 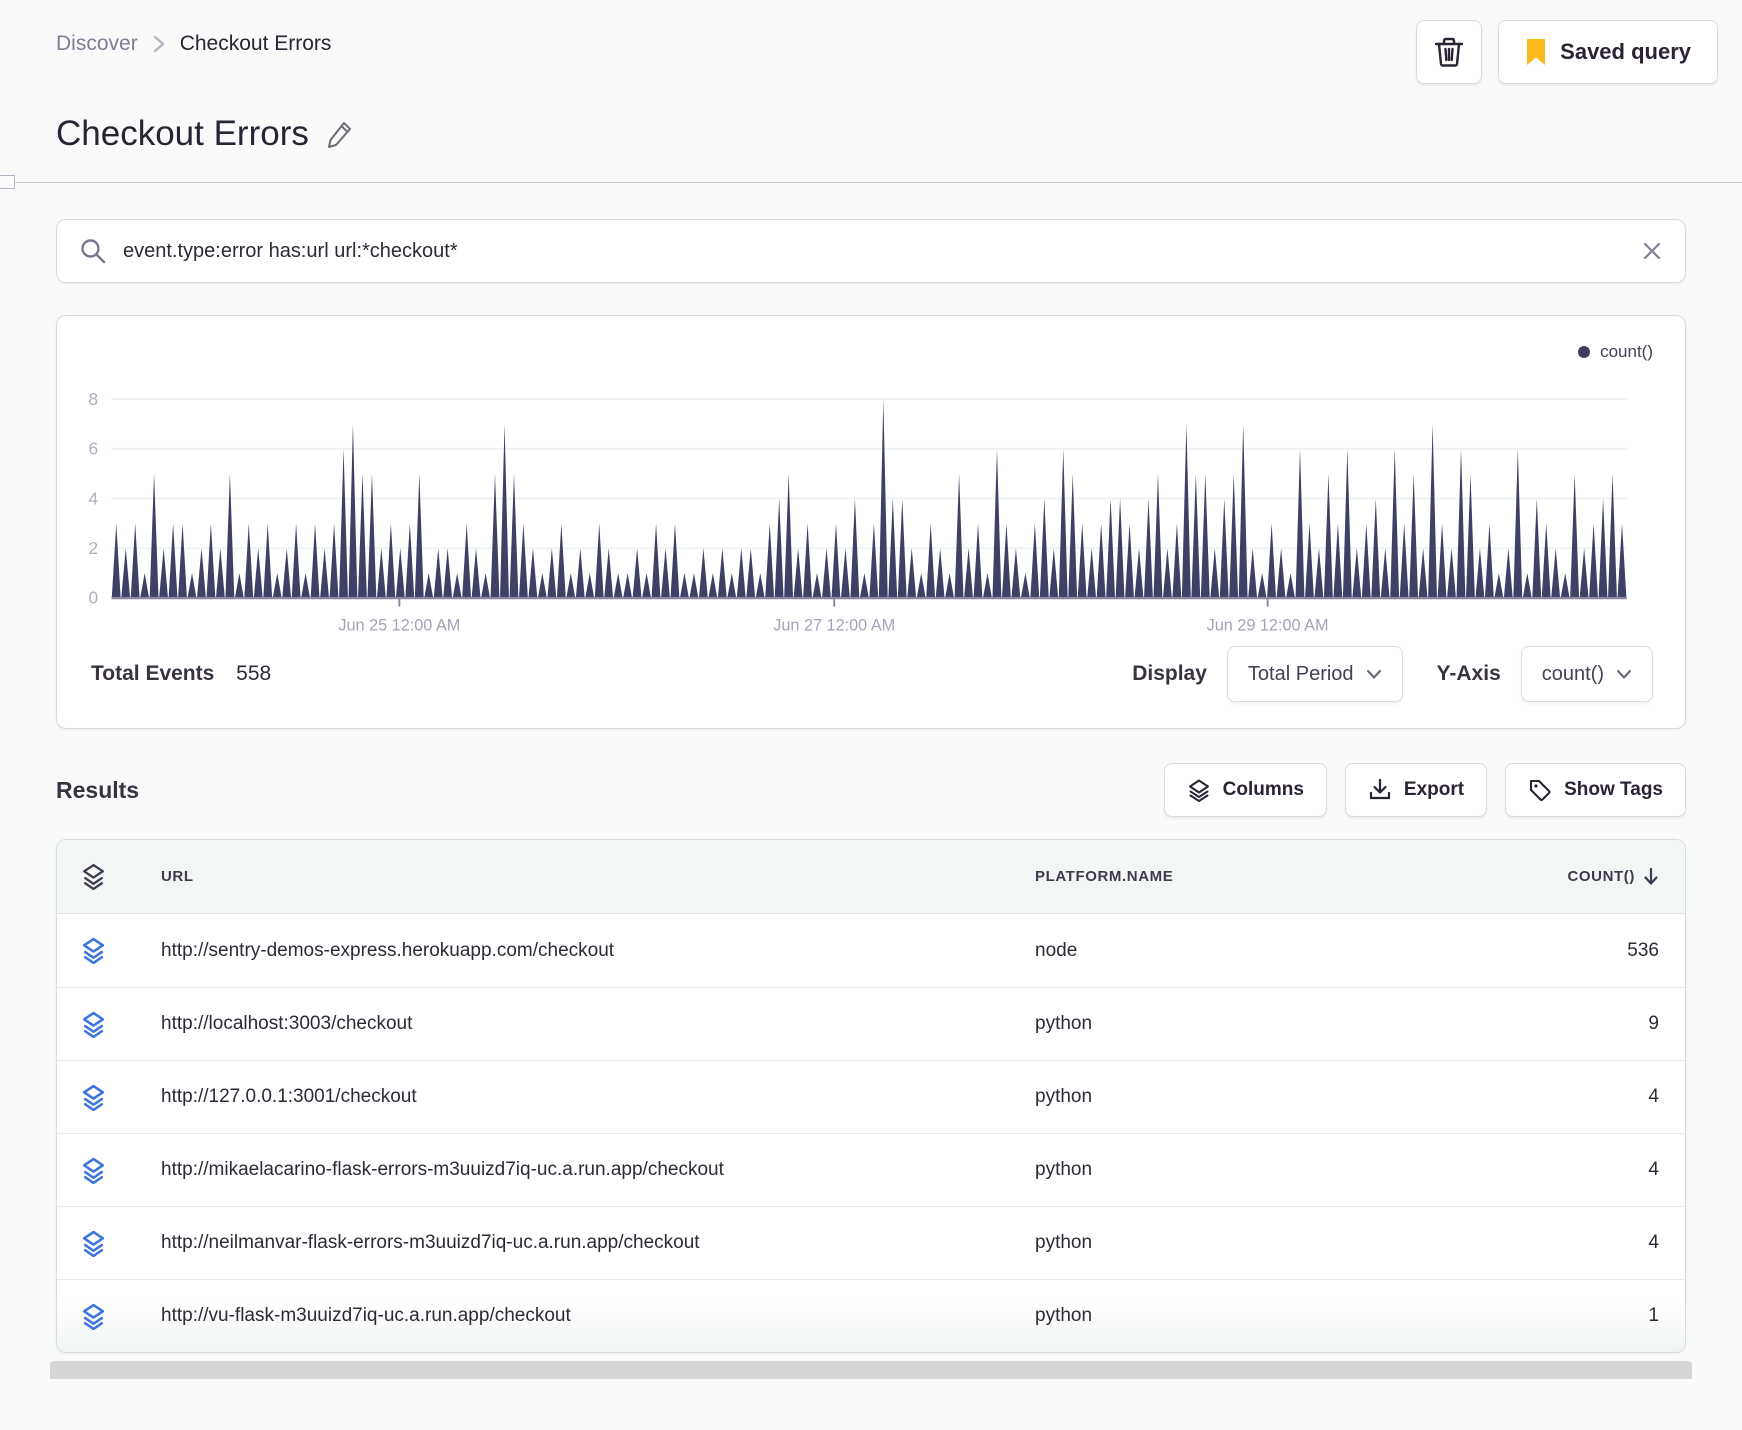 I want to click on header-divider, so click(x=871, y=182).